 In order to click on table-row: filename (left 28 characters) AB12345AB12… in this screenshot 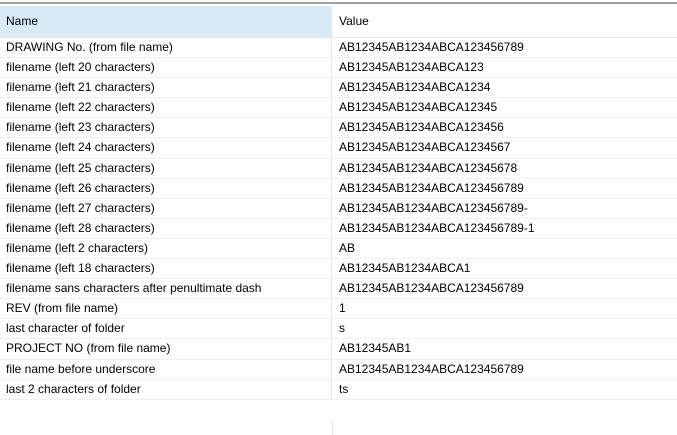, I will do `click(338, 228)`.